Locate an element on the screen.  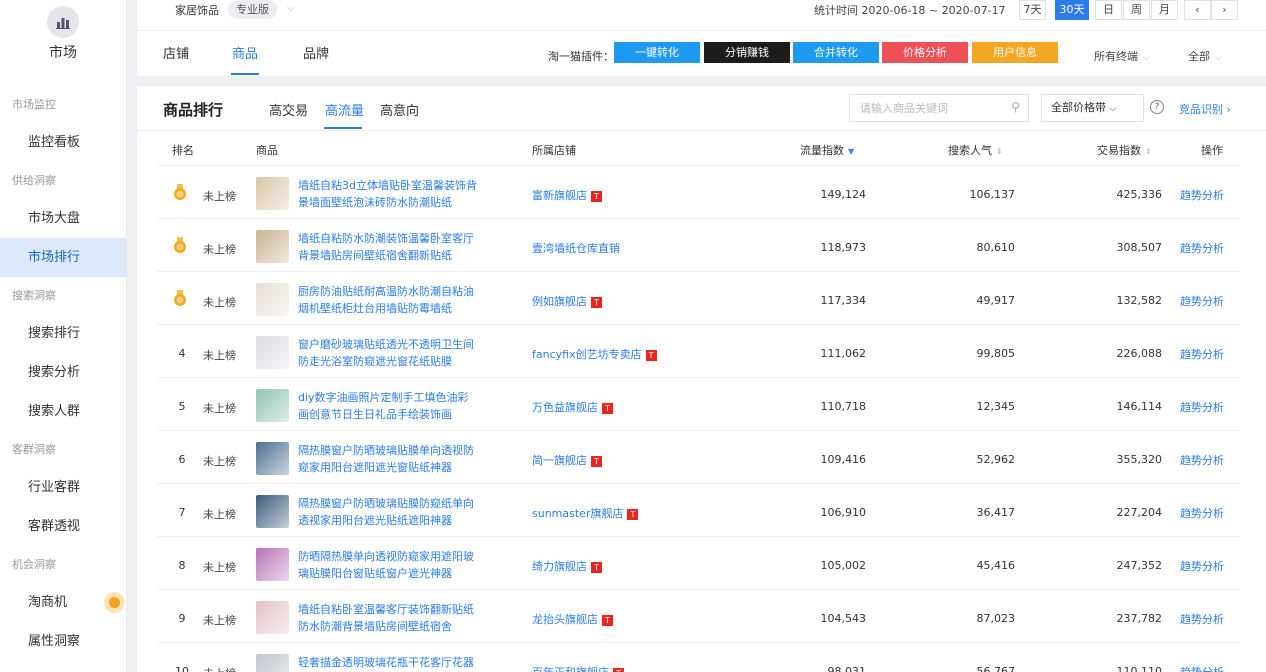
sidebar-item: 行业客群 is located at coordinates (63, 487).